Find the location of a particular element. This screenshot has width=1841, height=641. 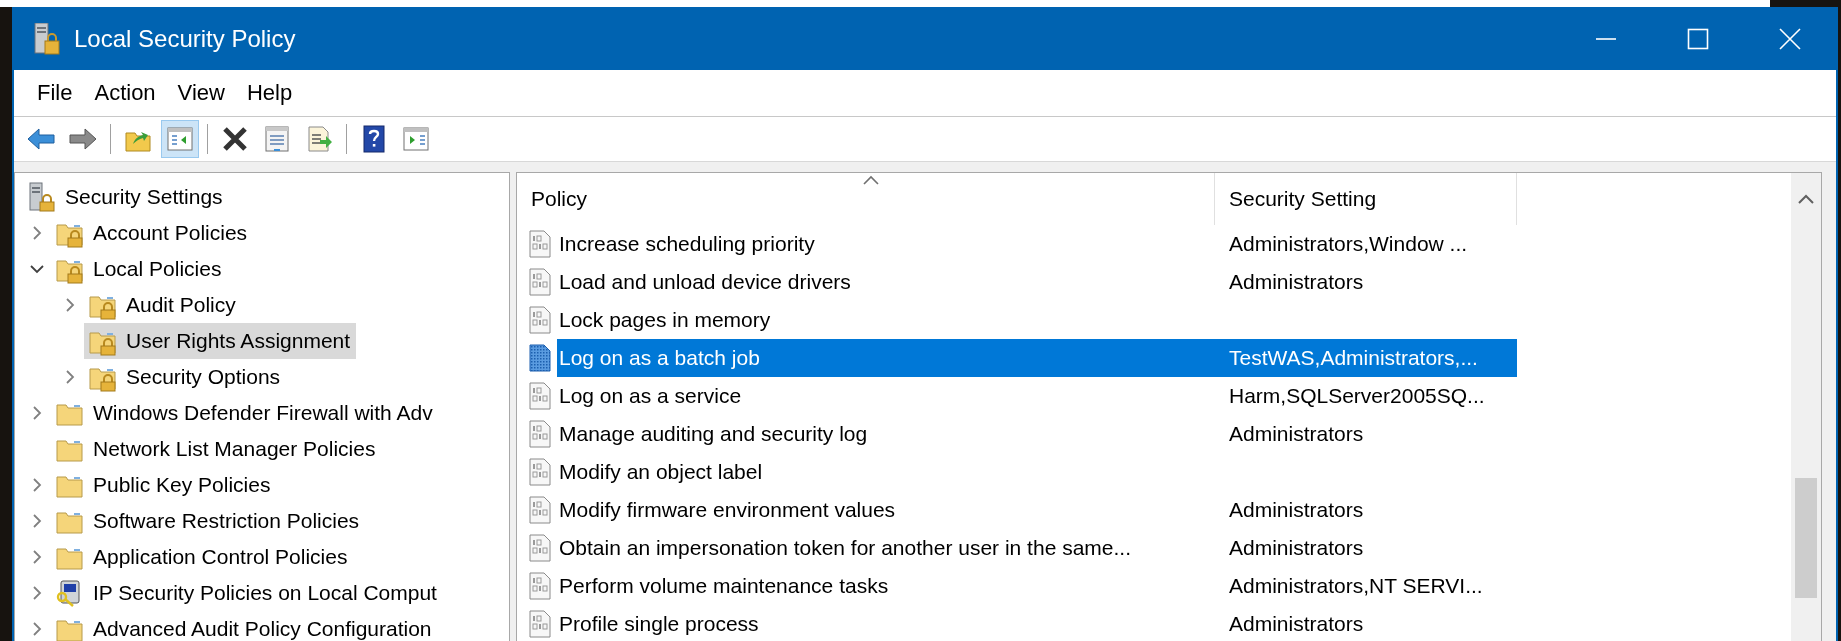

show-action-pane-icon is located at coordinates (416, 139).